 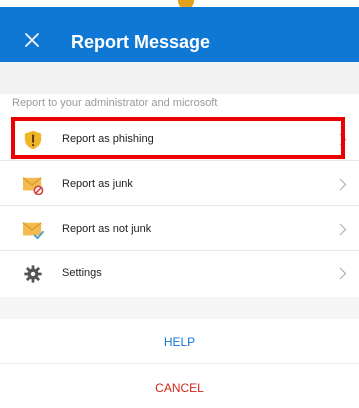 What do you see at coordinates (32, 40) in the screenshot?
I see `close-icon` at bounding box center [32, 40].